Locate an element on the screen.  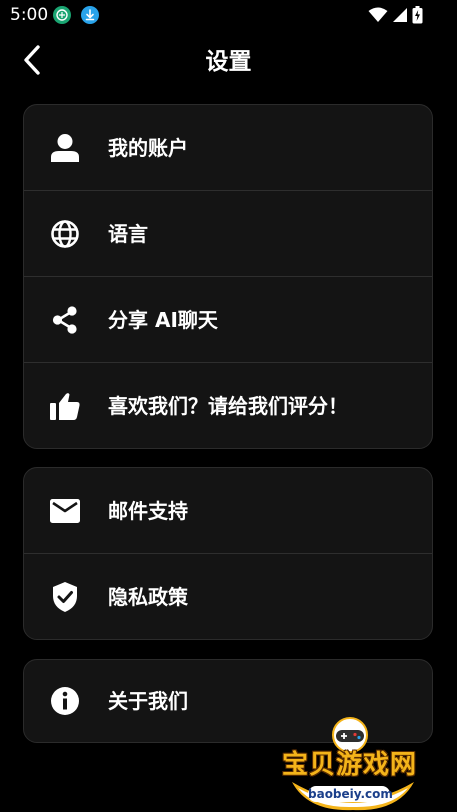
settings-item-email-support: 邮件支持 is located at coordinates (228, 510).